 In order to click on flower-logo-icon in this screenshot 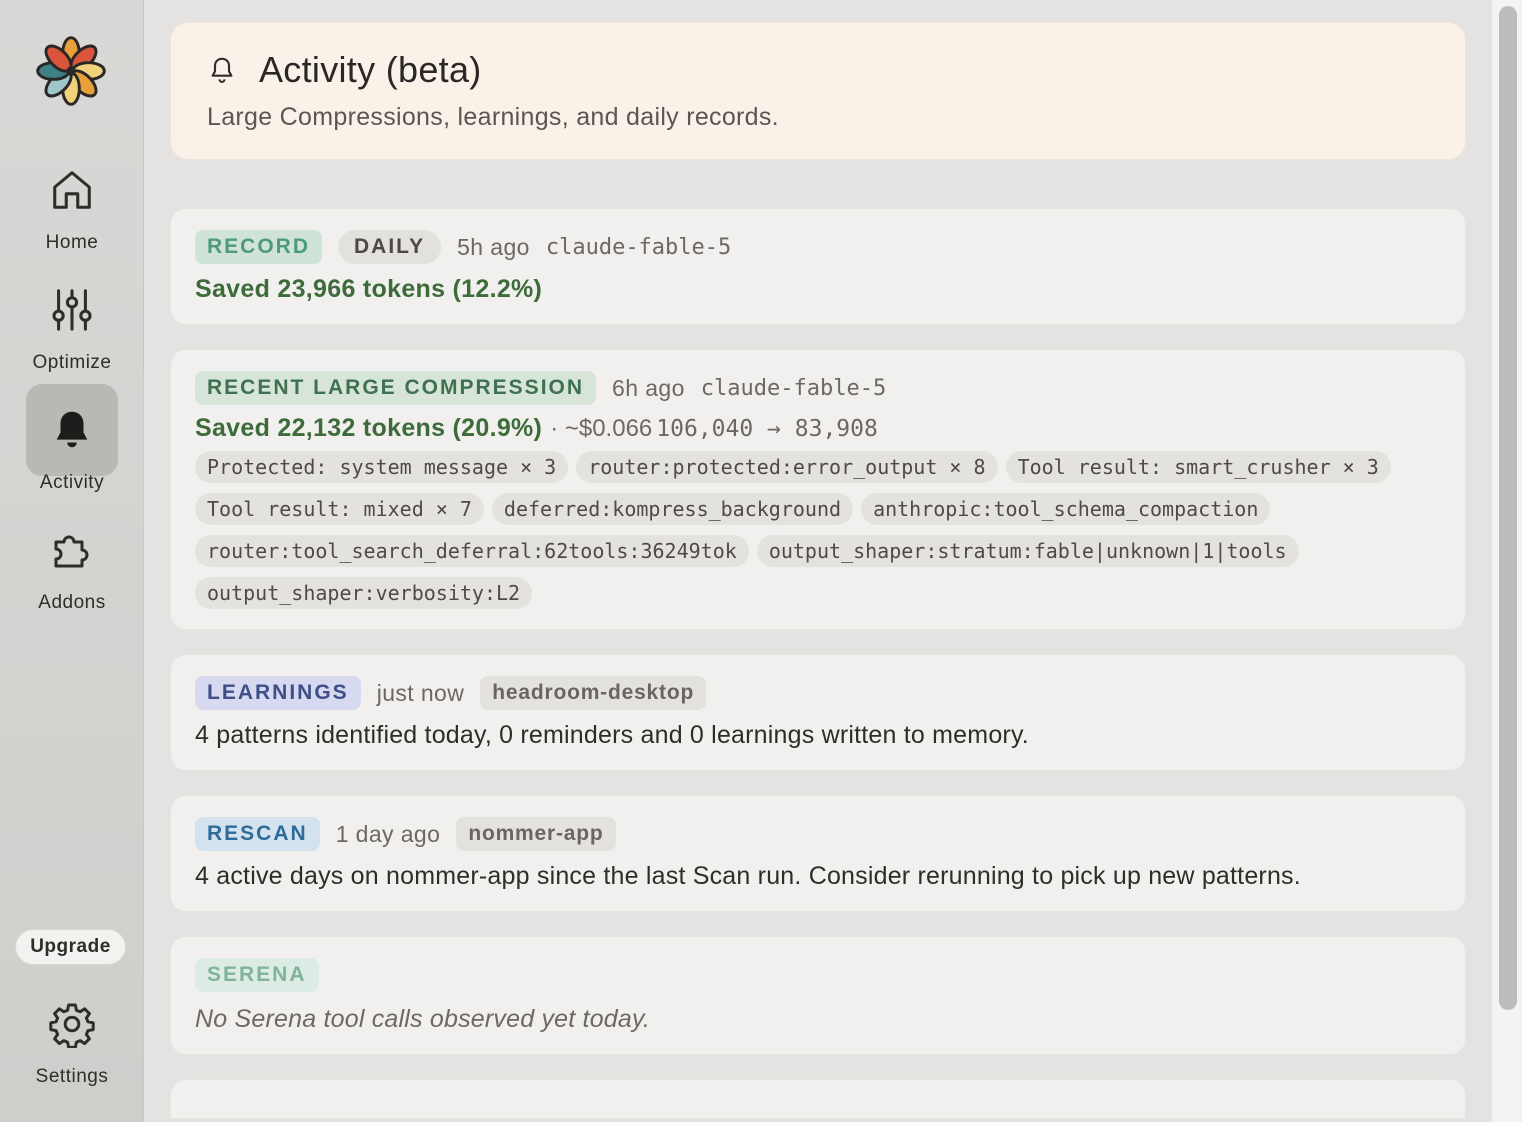, I will do `click(71, 71)`.